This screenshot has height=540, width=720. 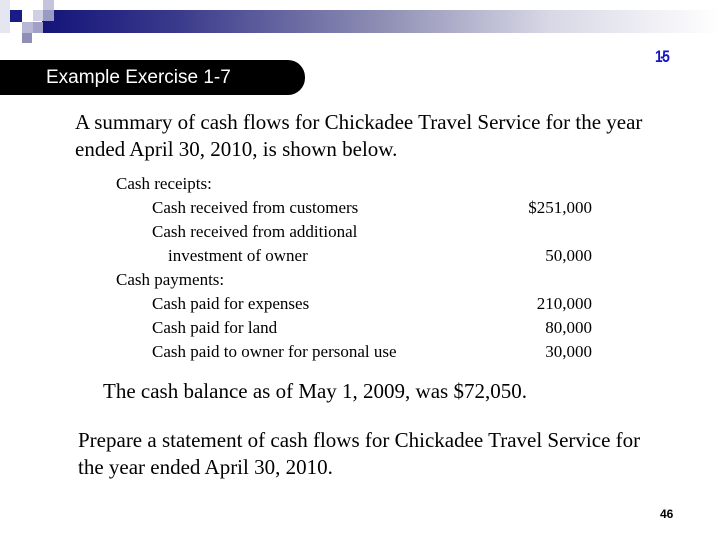 What do you see at coordinates (356, 184) in the screenshot?
I see `receipts-heading-row: Cash receipts:` at bounding box center [356, 184].